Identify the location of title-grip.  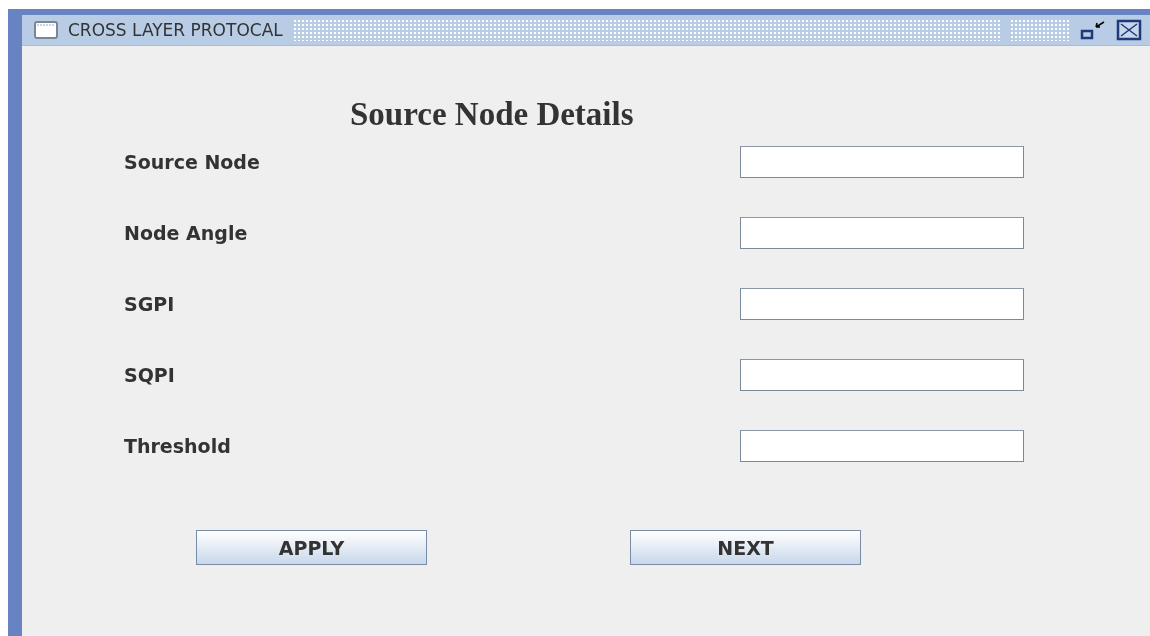
(1040, 30).